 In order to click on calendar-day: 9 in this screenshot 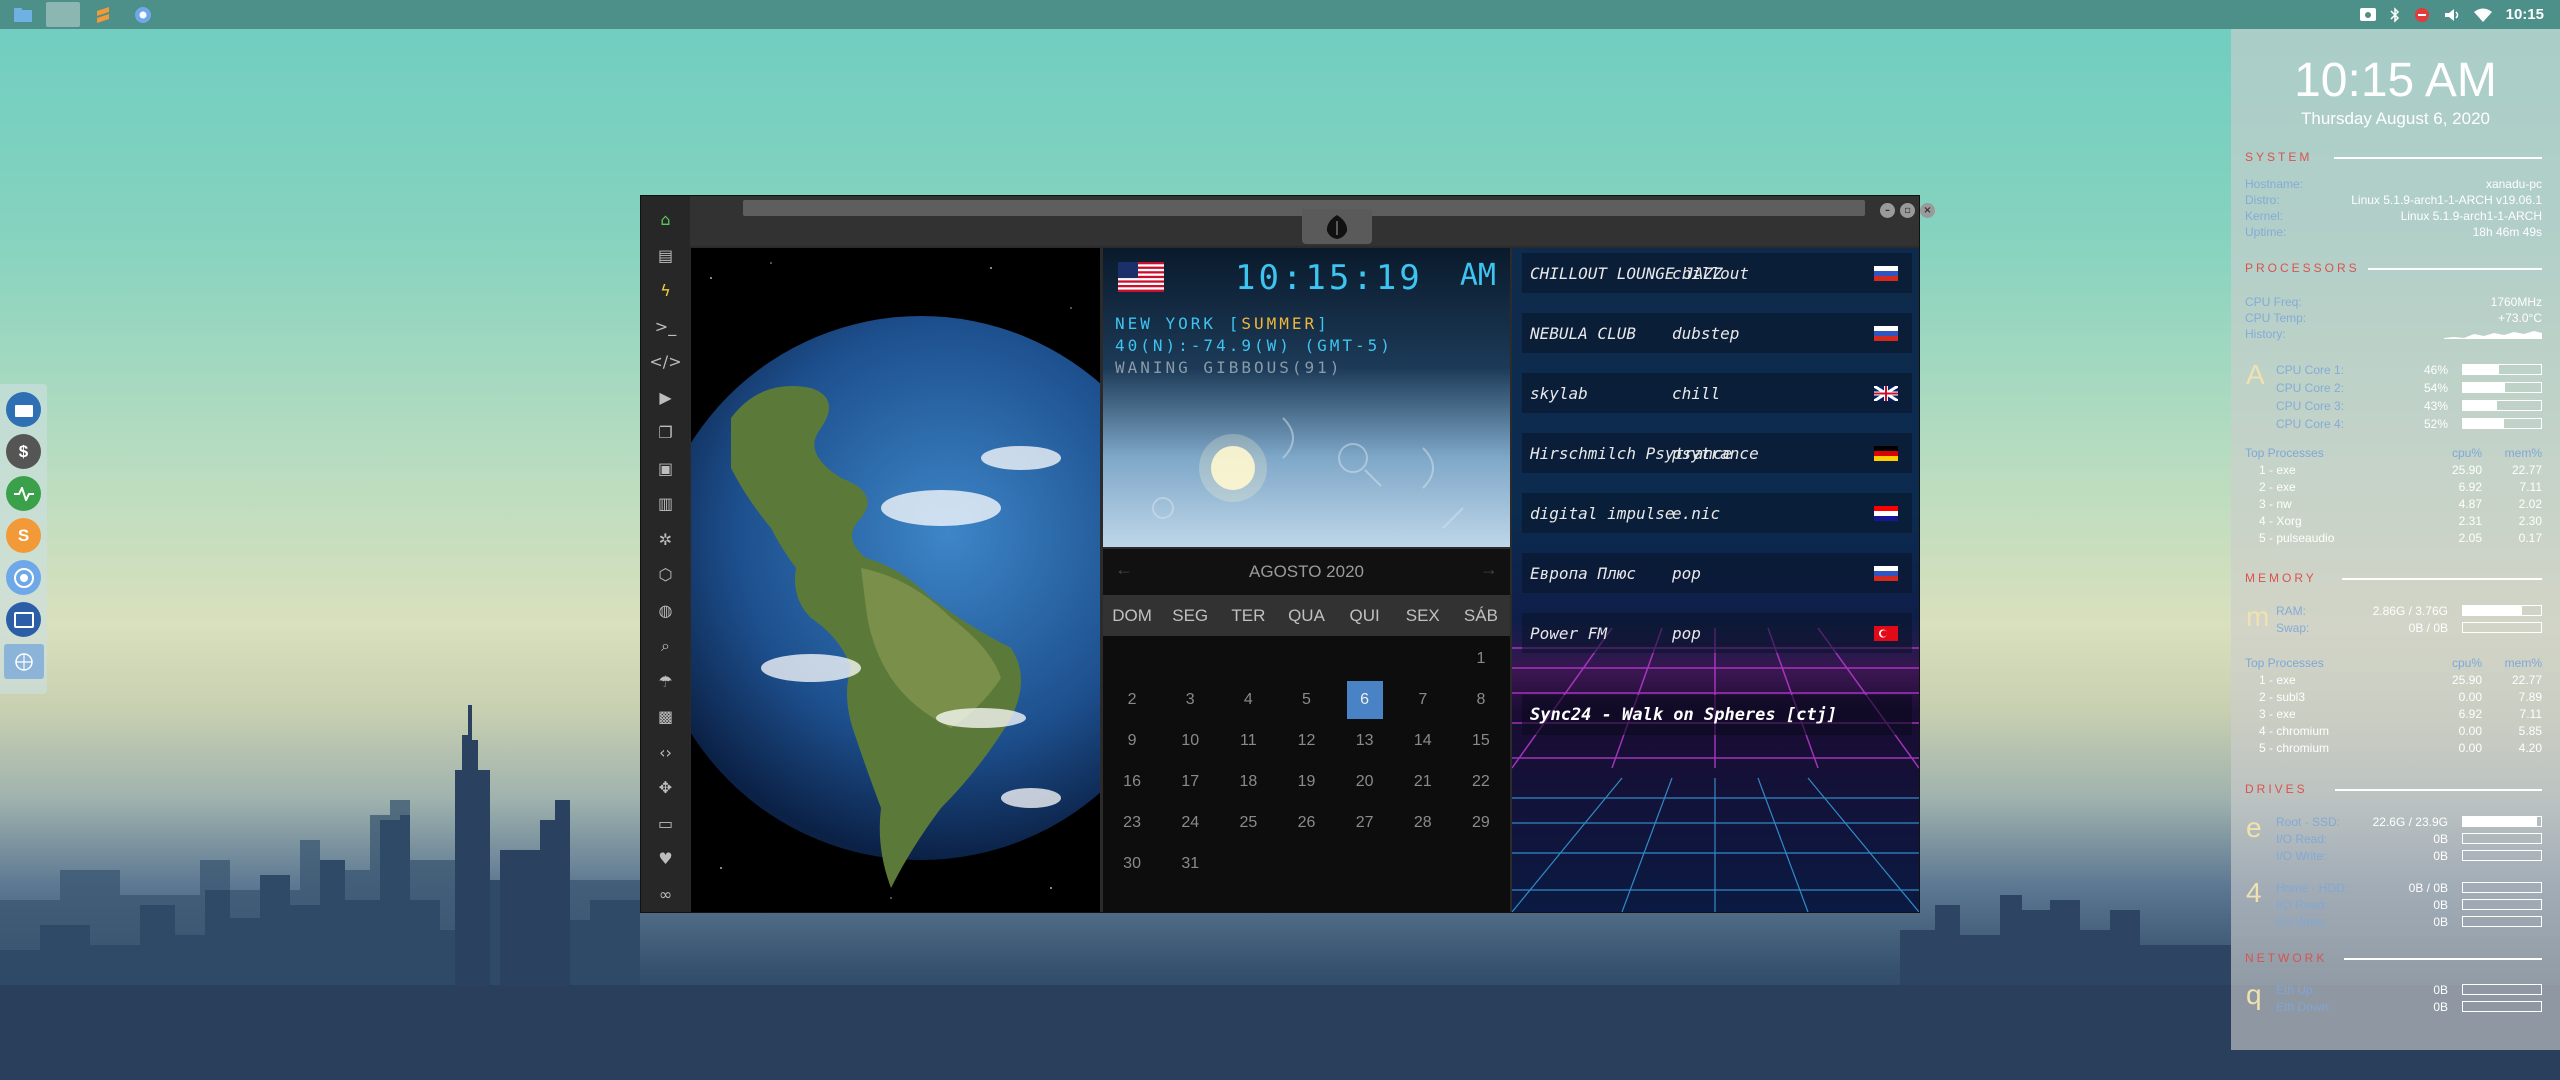, I will do `click(1132, 741)`.